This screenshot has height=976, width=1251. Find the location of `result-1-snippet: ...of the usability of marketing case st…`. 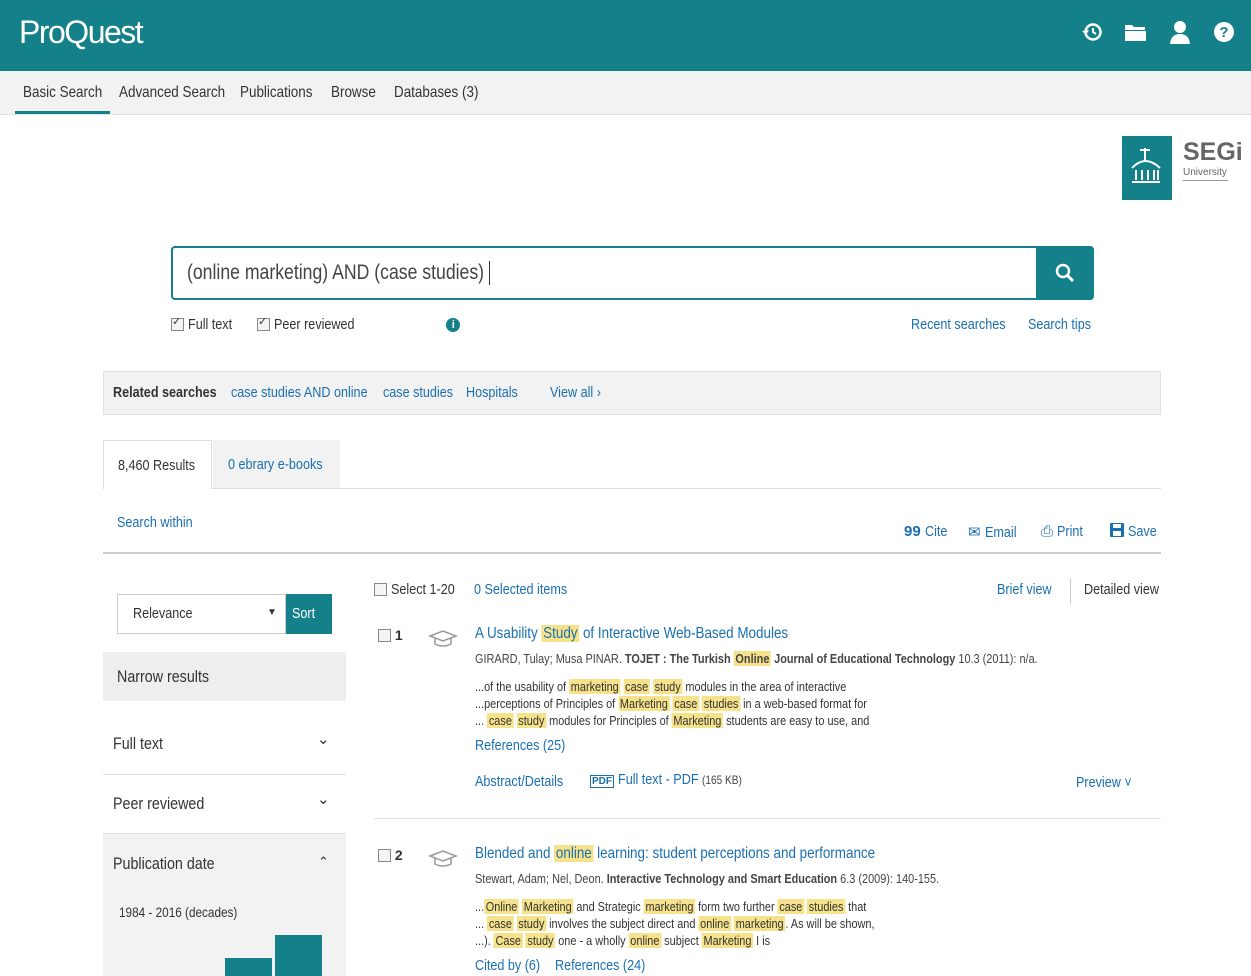

result-1-snippet: ...of the usability of marketing case st… is located at coordinates (672, 703).